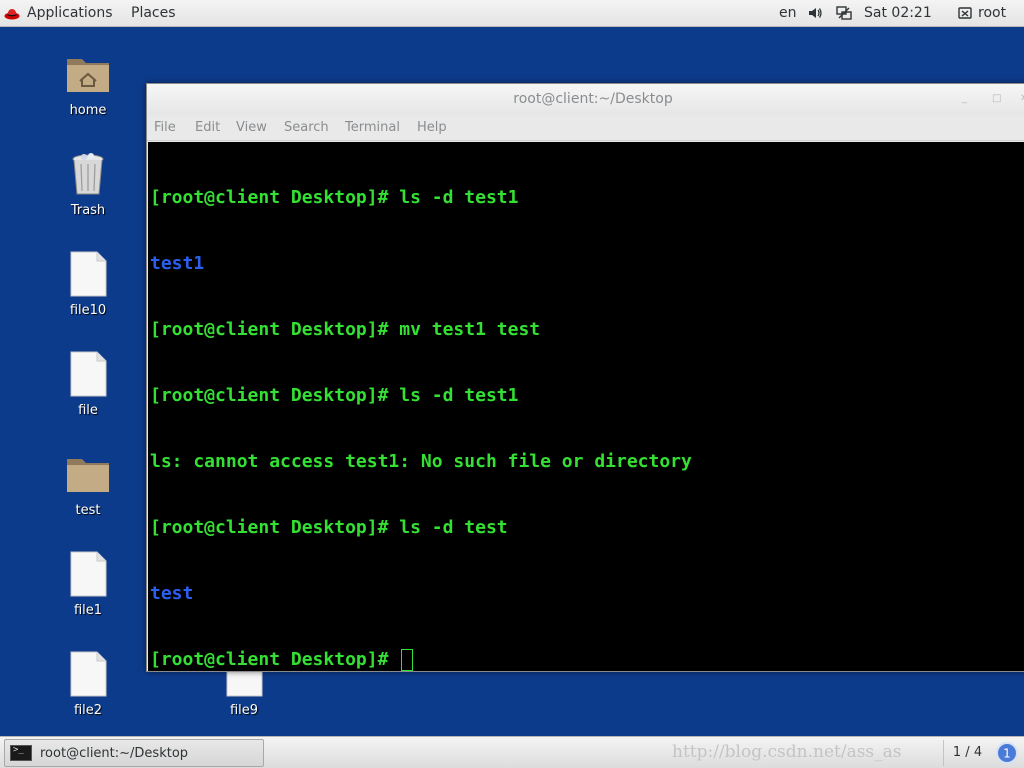  Describe the element at coordinates (306, 128) in the screenshot. I see `menu-search: Search` at that location.